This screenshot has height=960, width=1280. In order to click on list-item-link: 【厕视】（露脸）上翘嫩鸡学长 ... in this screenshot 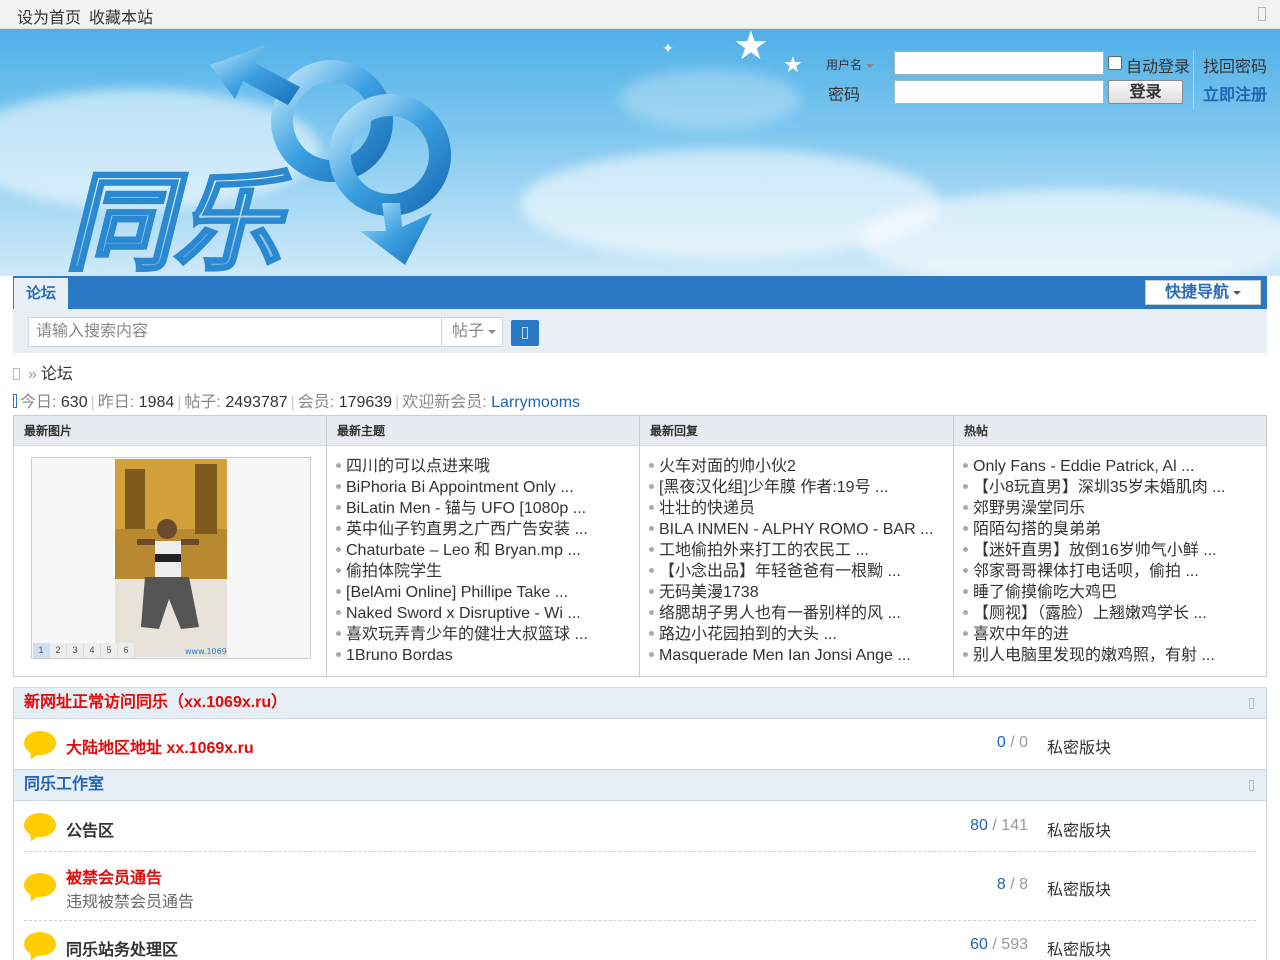, I will do `click(1114, 613)`.